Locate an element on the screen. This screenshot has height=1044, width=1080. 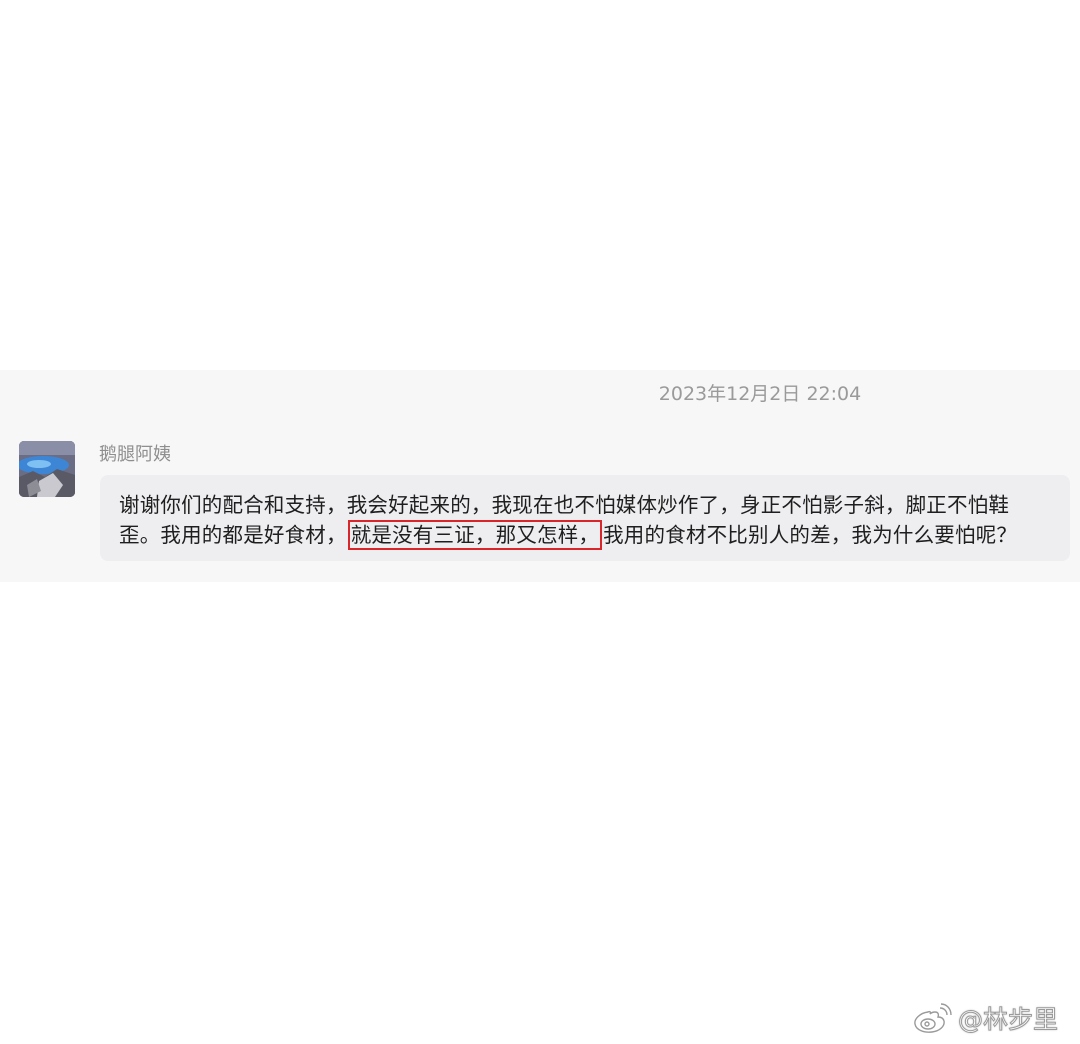
sender-name: 鹅腿阿姨 is located at coordinates (135, 454).